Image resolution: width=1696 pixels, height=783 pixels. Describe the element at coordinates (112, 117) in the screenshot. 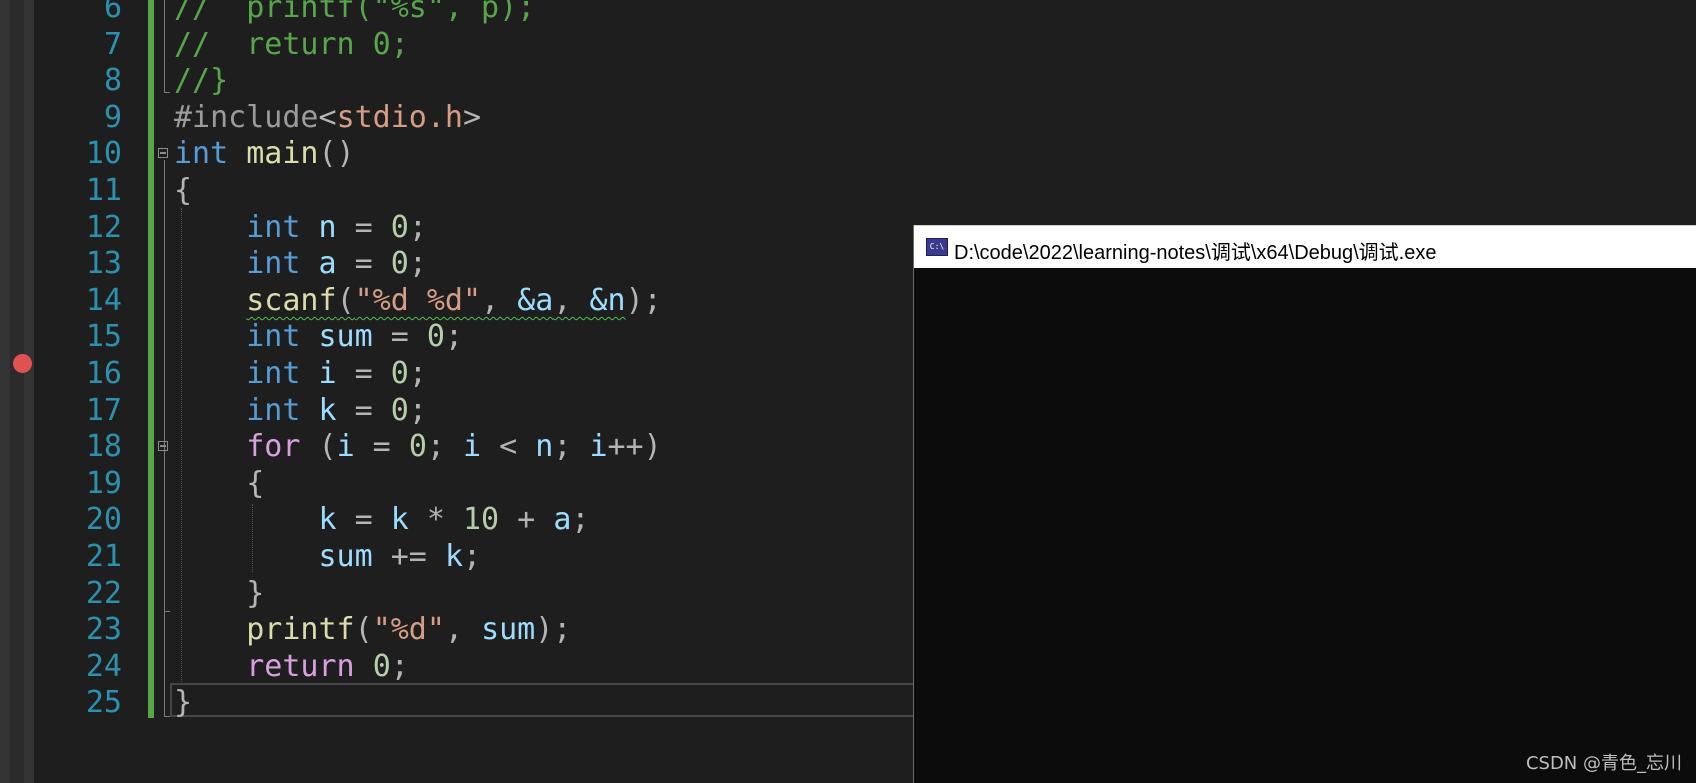

I see `line-number: 9` at that location.